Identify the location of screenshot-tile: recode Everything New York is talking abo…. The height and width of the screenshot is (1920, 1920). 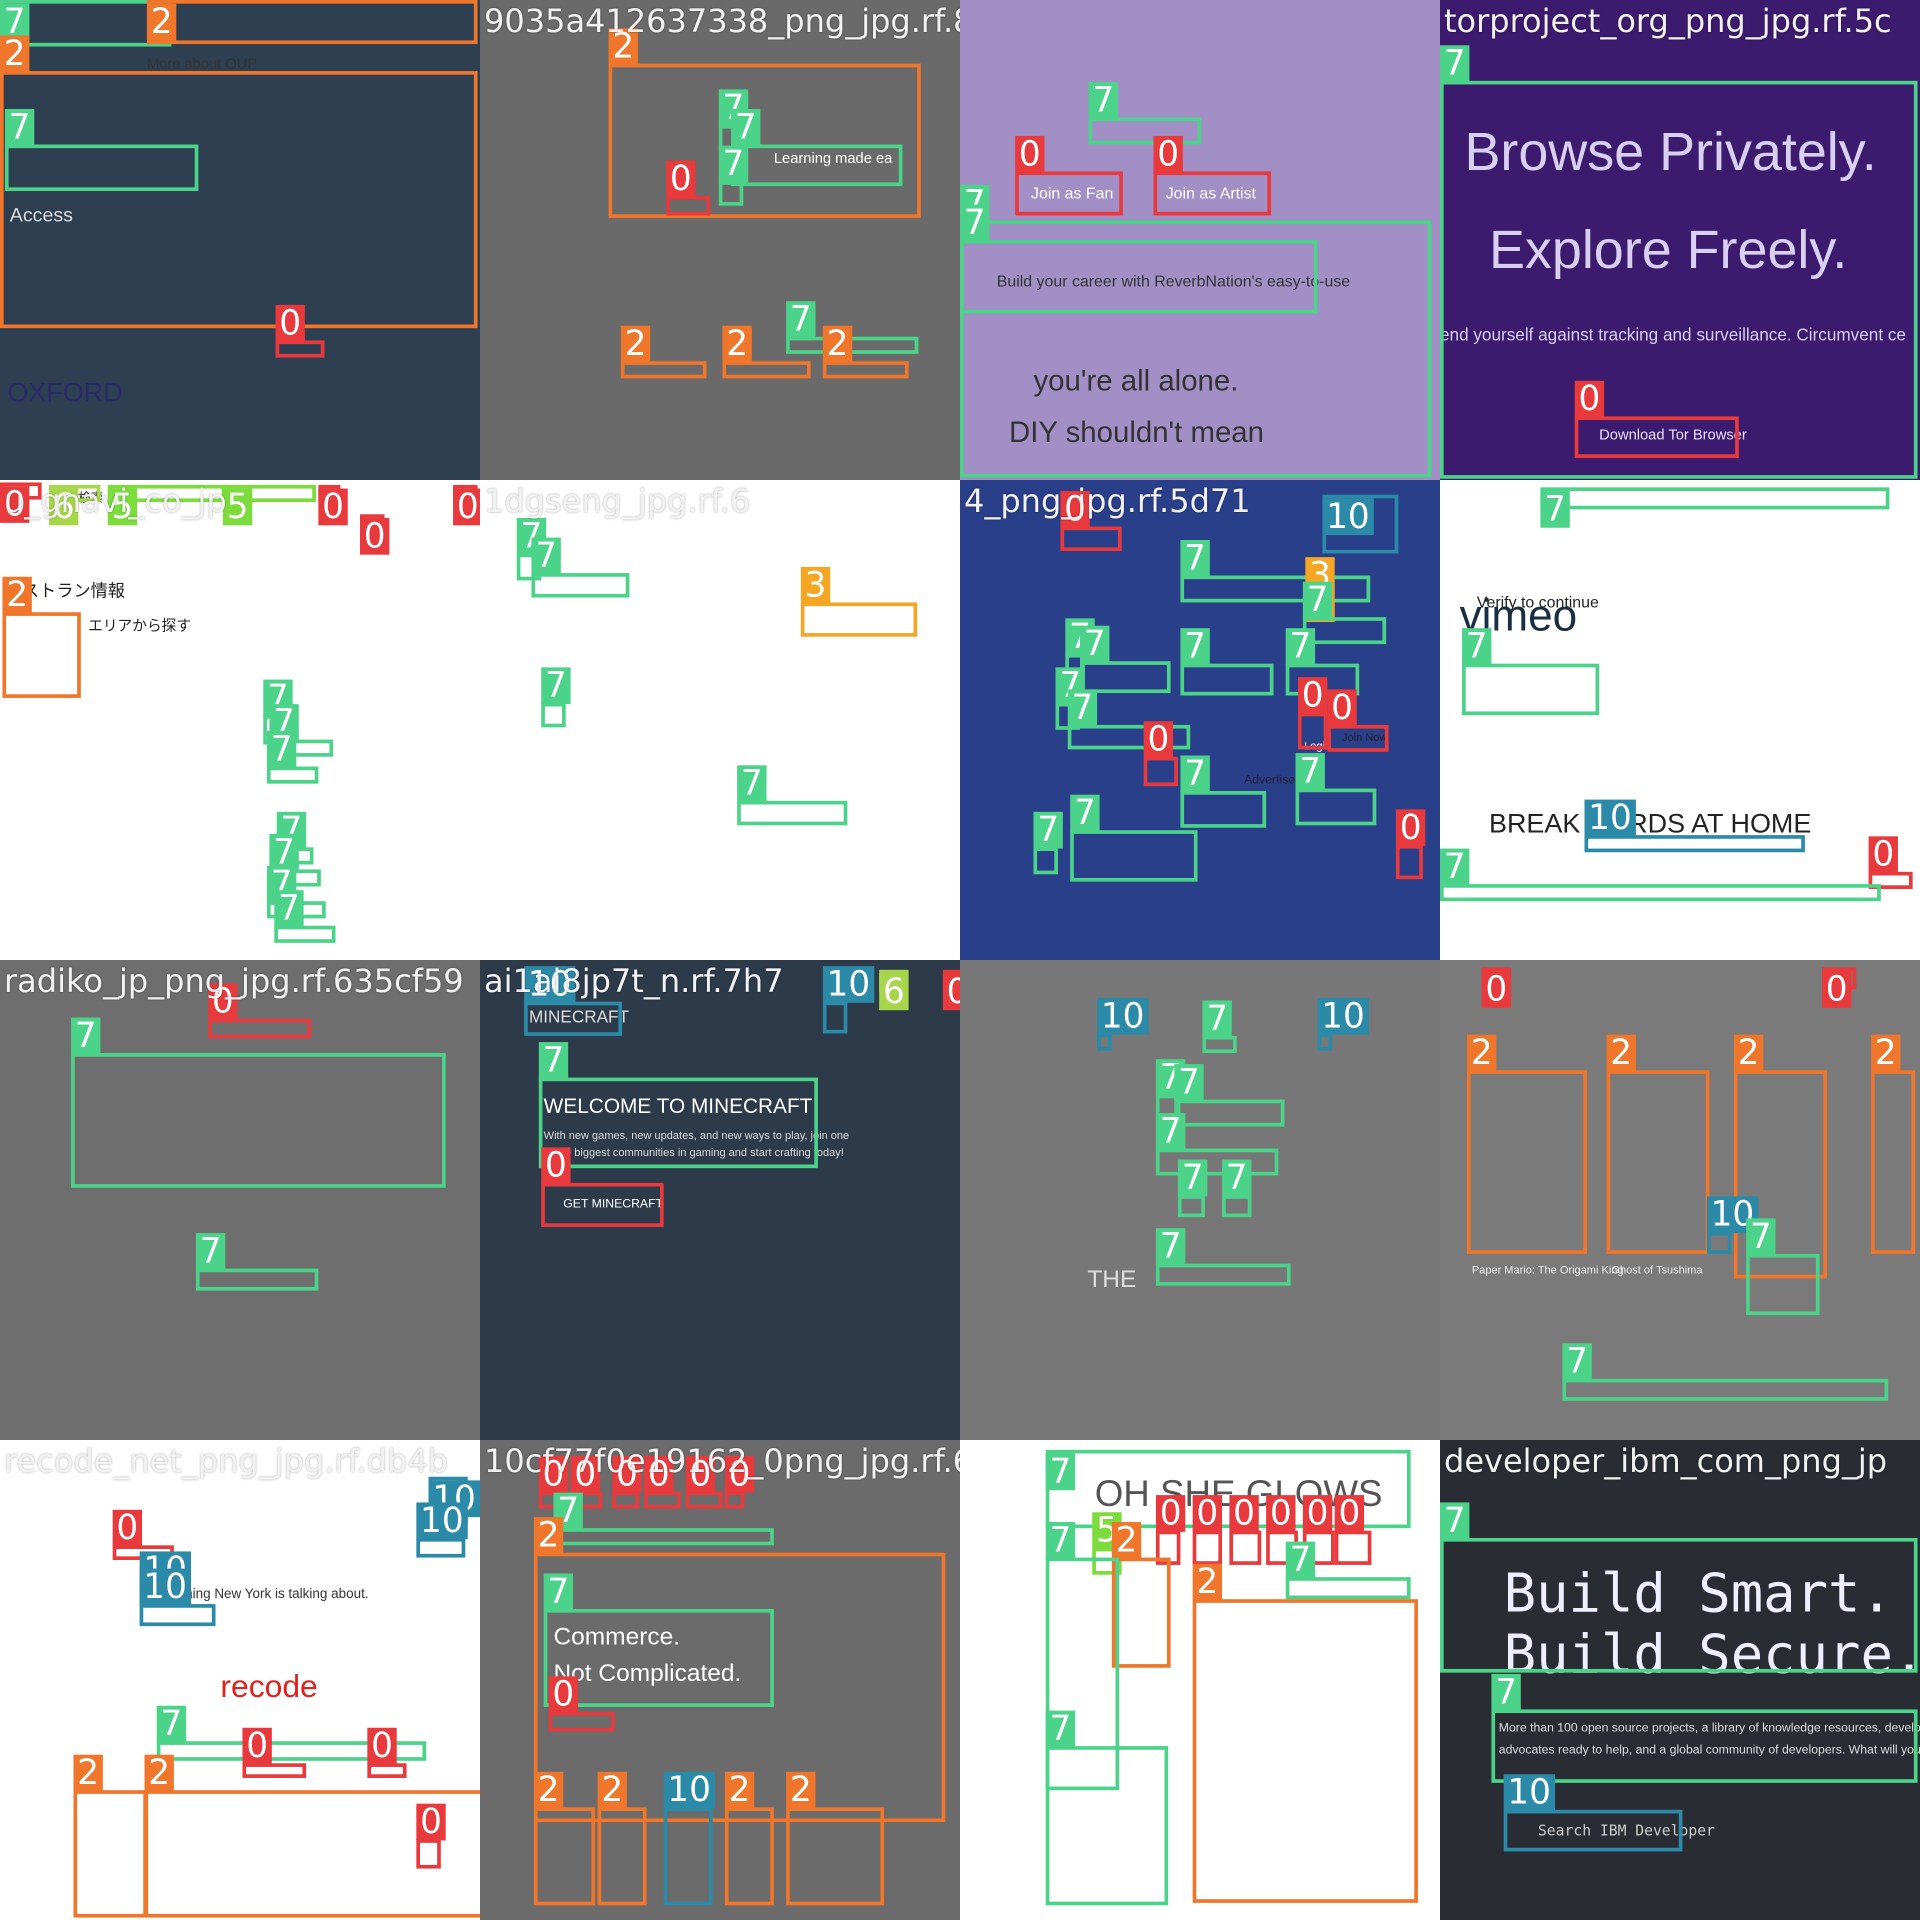
(240, 1680).